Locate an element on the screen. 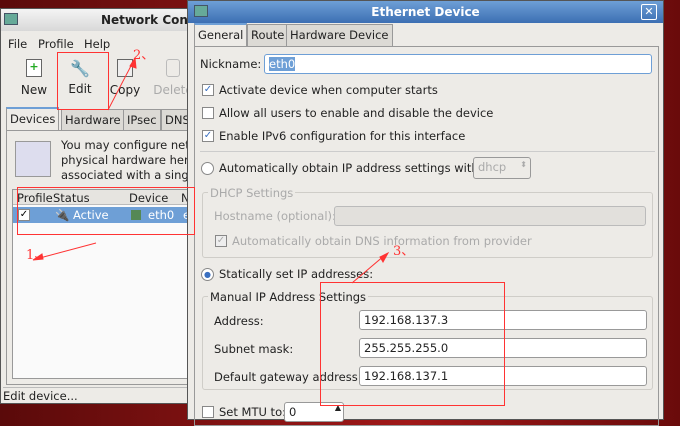 The width and height of the screenshot is (680, 426). annotation-label-3: 3、 is located at coordinates (404, 251).